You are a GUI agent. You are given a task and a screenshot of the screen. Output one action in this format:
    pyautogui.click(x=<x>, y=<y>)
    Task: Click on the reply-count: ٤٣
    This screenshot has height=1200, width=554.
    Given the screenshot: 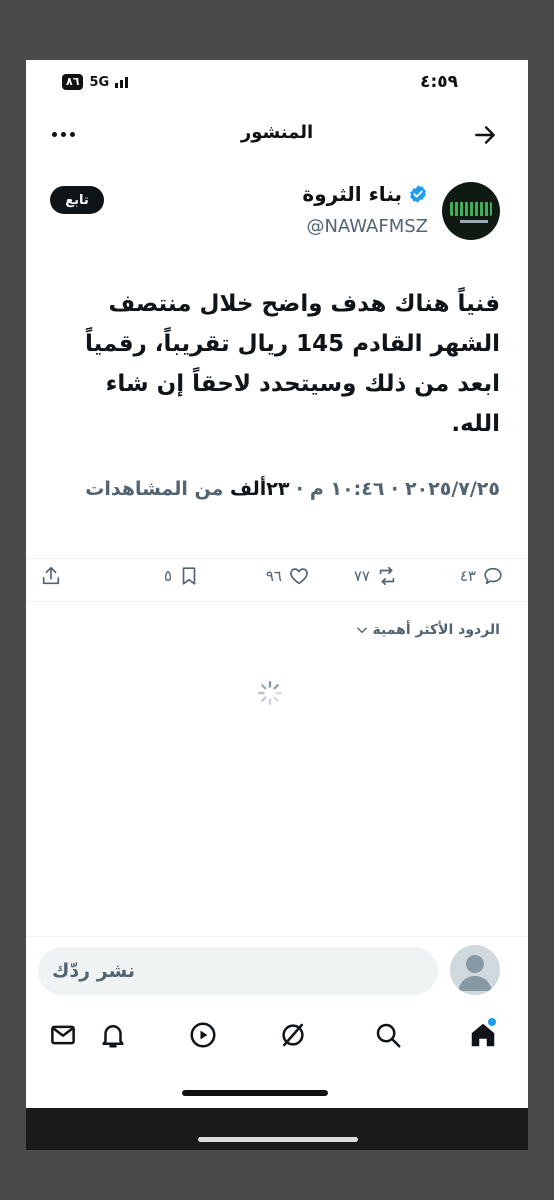 What is the action you would take?
    pyautogui.click(x=467, y=576)
    